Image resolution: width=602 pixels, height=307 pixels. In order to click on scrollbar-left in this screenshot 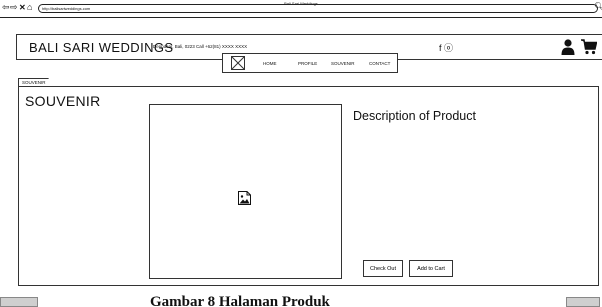, I will do `click(19, 302)`.